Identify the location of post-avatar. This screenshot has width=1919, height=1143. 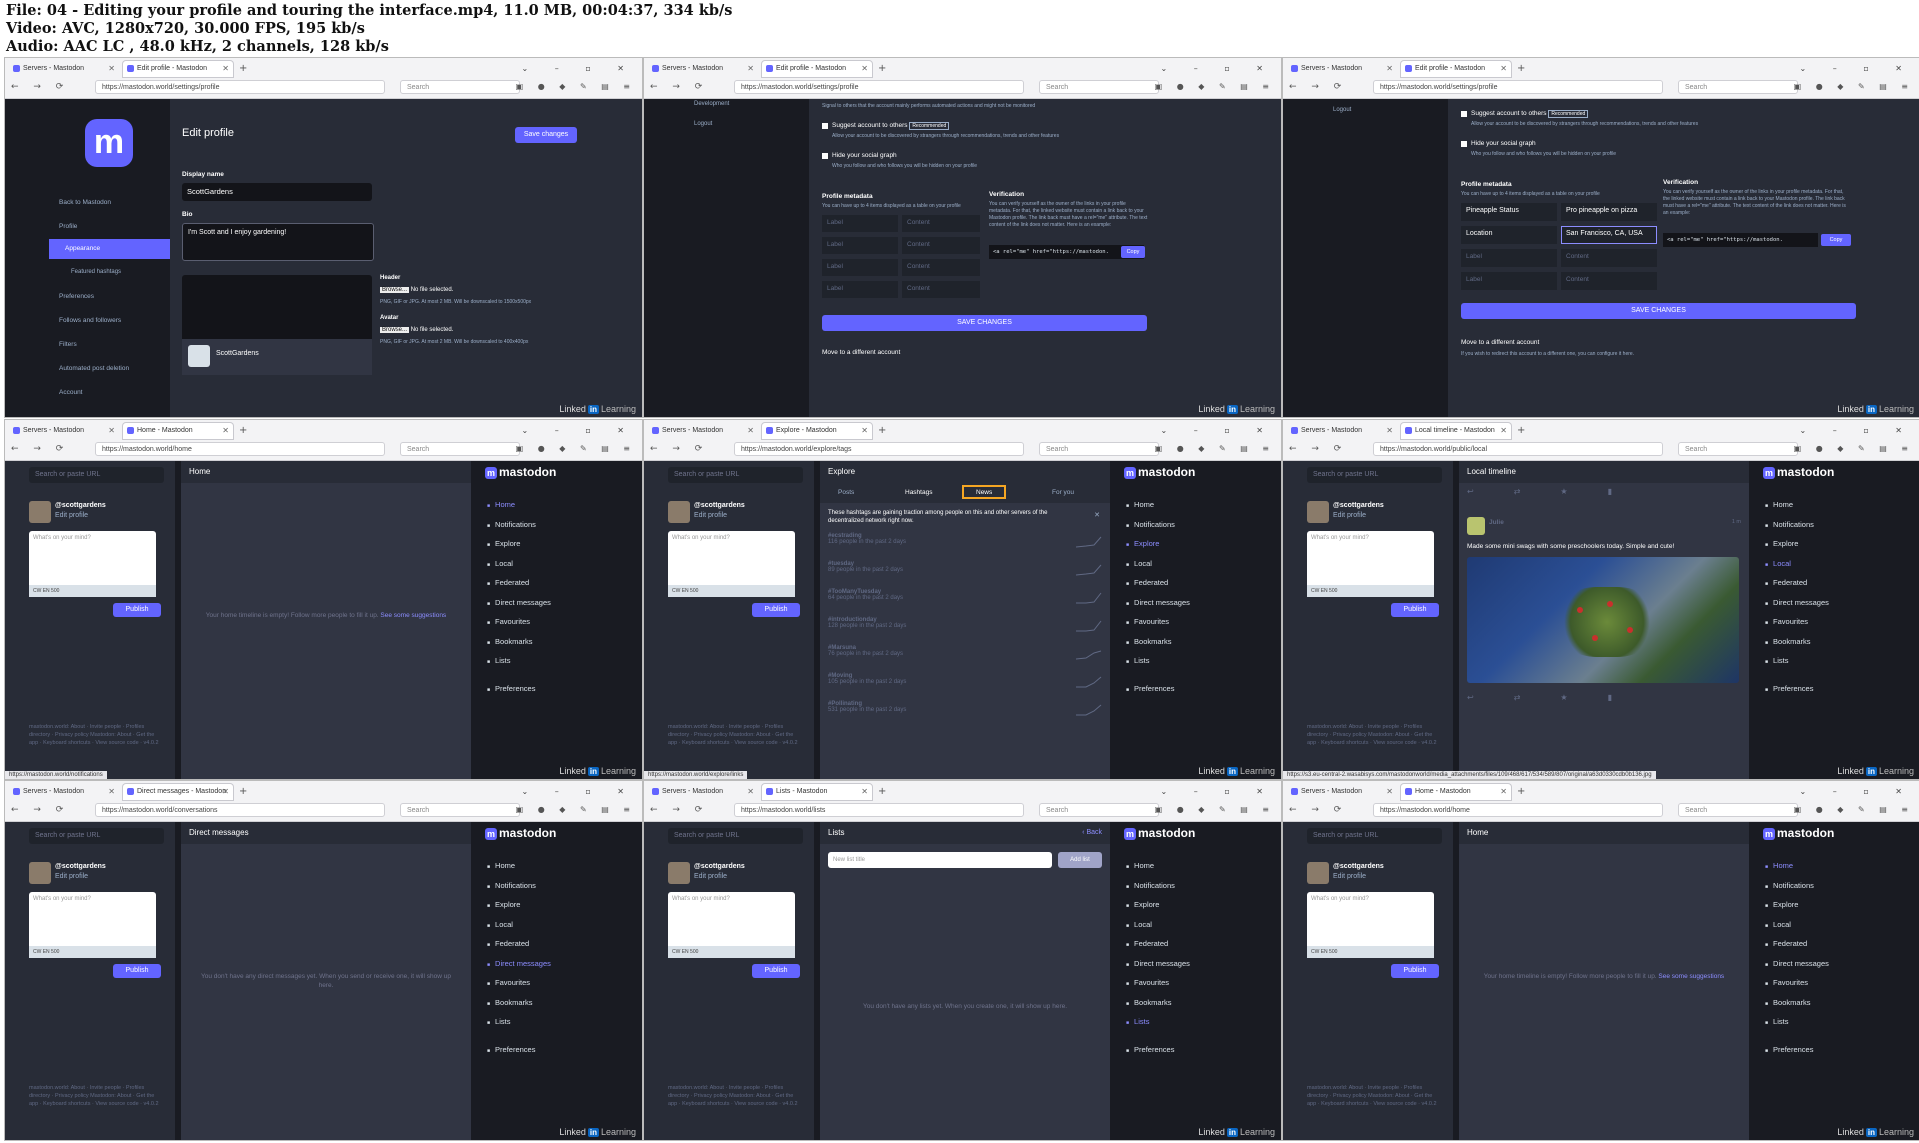
(1476, 526).